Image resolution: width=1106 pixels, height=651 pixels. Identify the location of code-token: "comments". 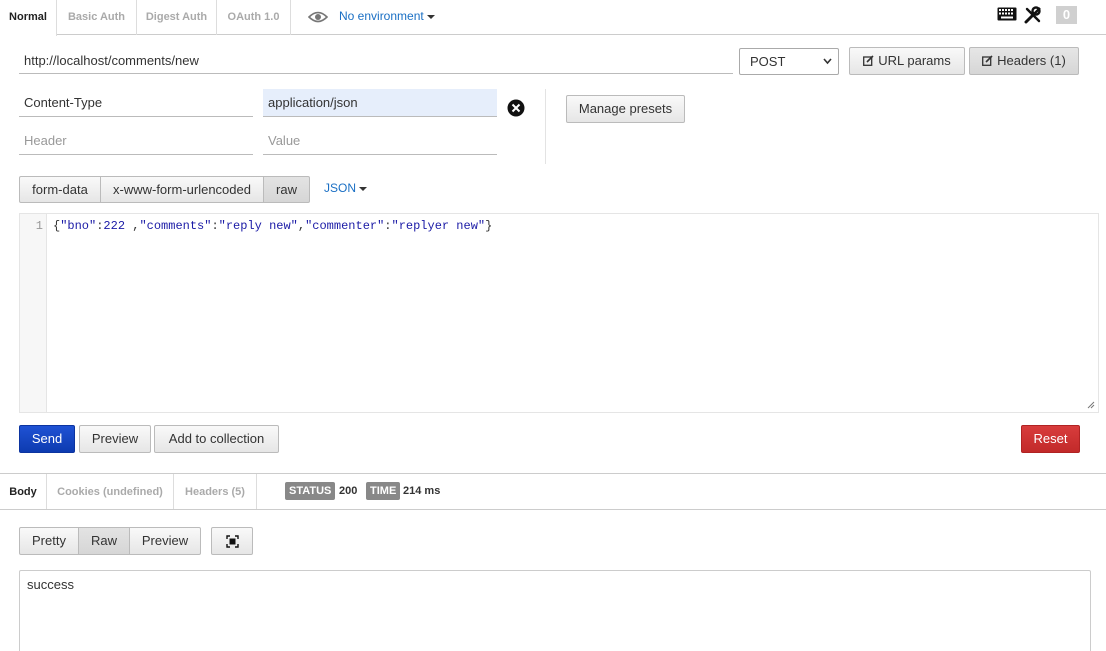
(175, 226).